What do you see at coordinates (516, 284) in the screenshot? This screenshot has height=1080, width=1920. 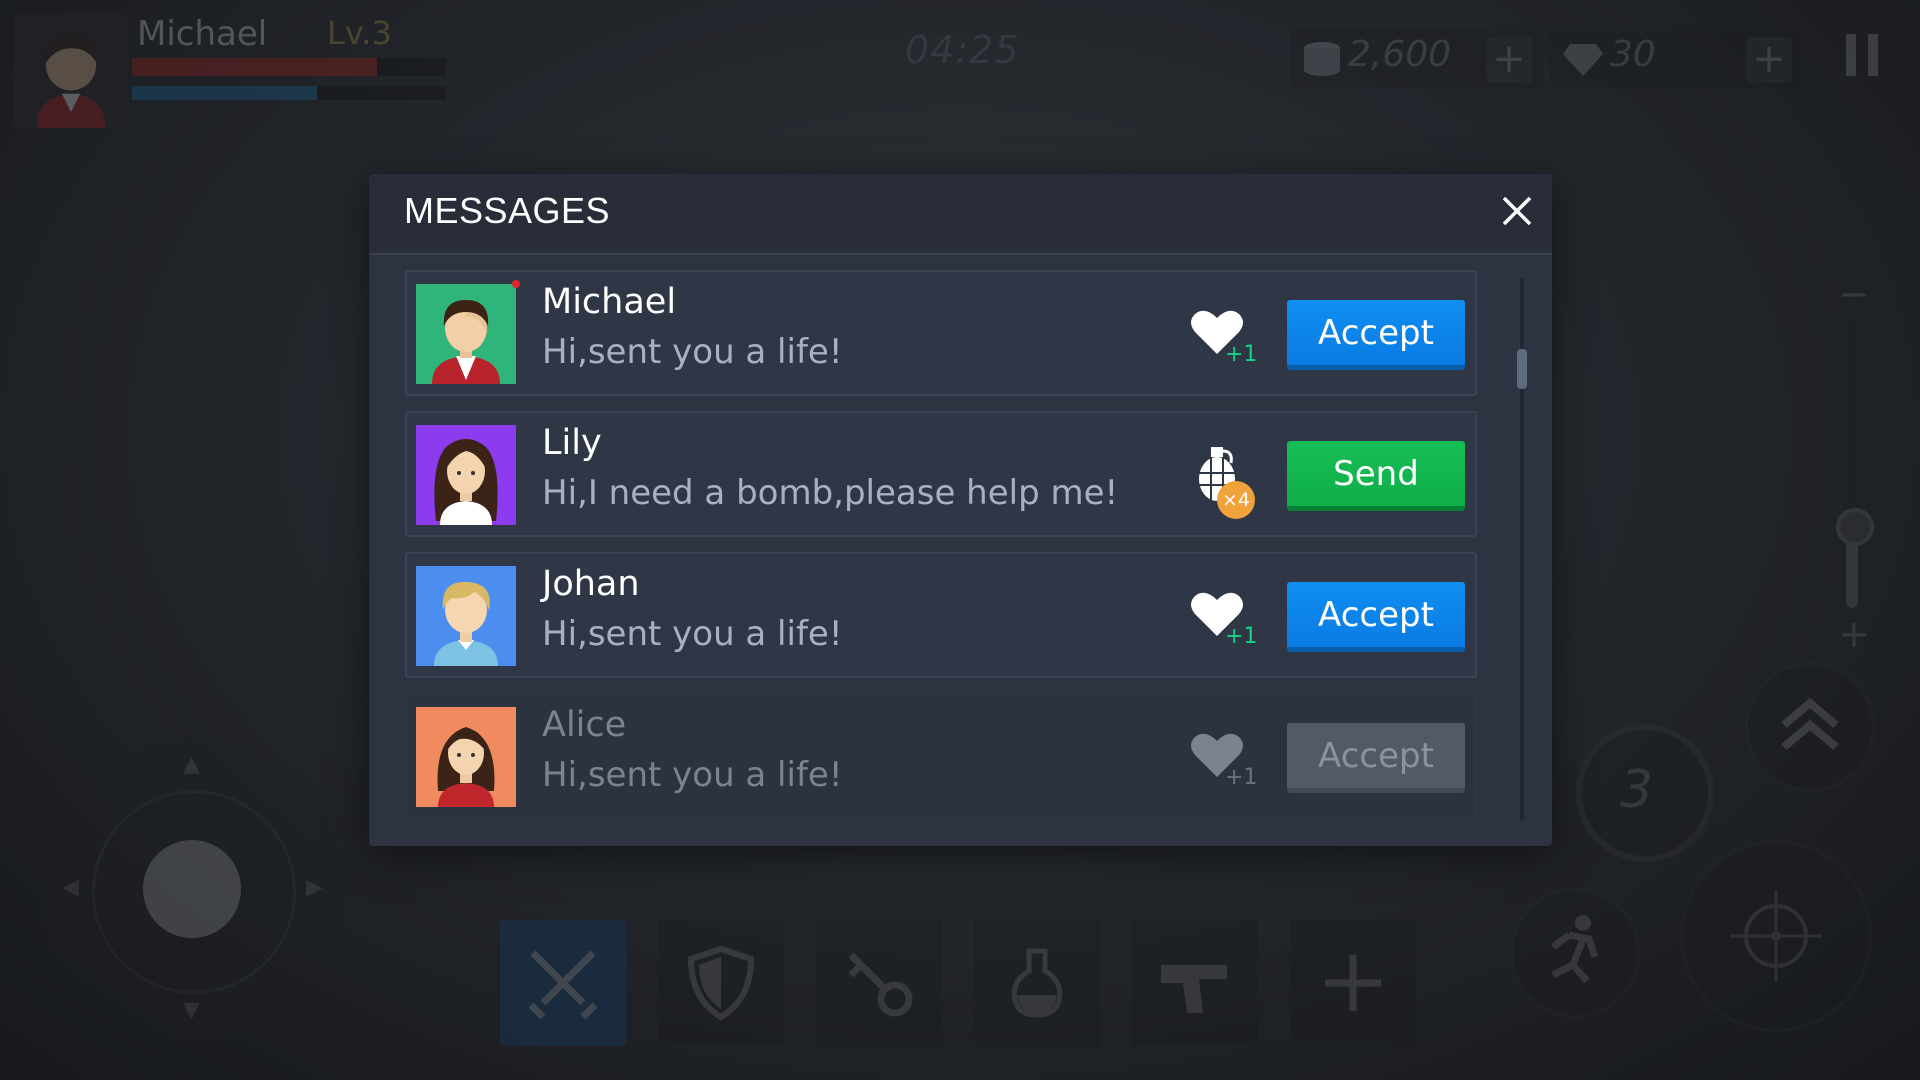 I see `unread-dot` at bounding box center [516, 284].